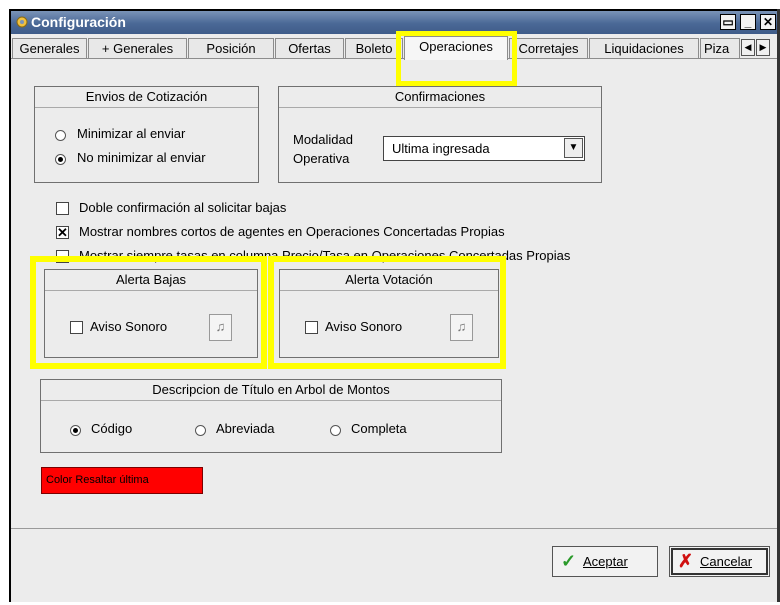 The image size is (780, 605). What do you see at coordinates (141, 157) in the screenshot?
I see `radio-no-minimizar-label: No minimizar al enviar` at bounding box center [141, 157].